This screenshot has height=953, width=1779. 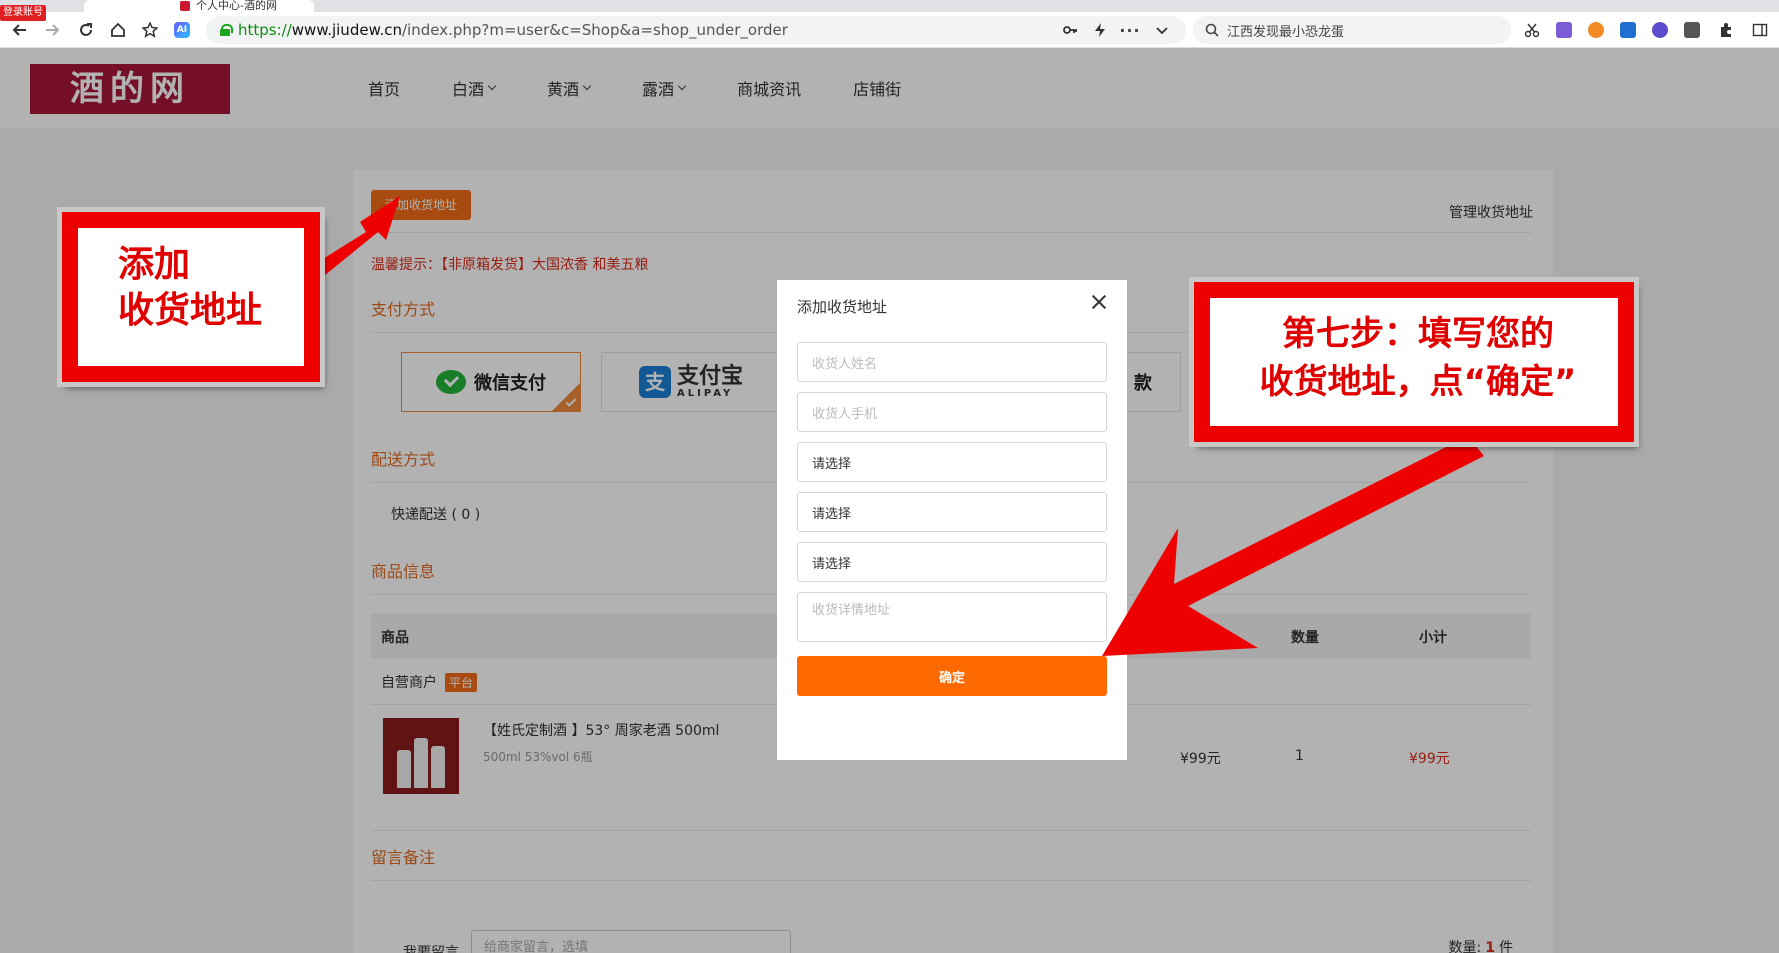 I want to click on reload-icon, so click(x=86, y=30).